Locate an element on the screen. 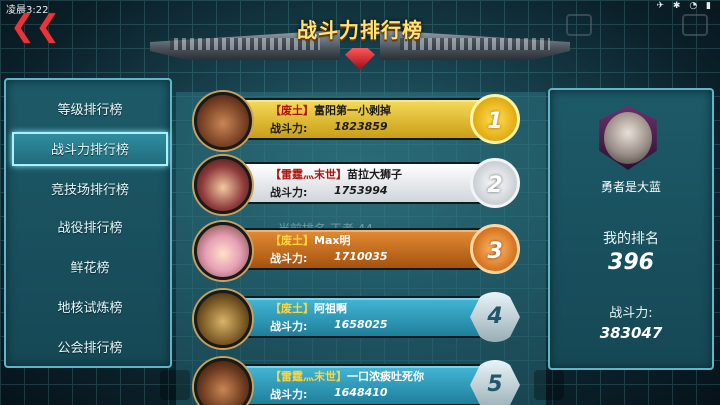 The image size is (720, 405). tab-arena-ranking: 竞技场排行榜 is located at coordinates (90, 191).